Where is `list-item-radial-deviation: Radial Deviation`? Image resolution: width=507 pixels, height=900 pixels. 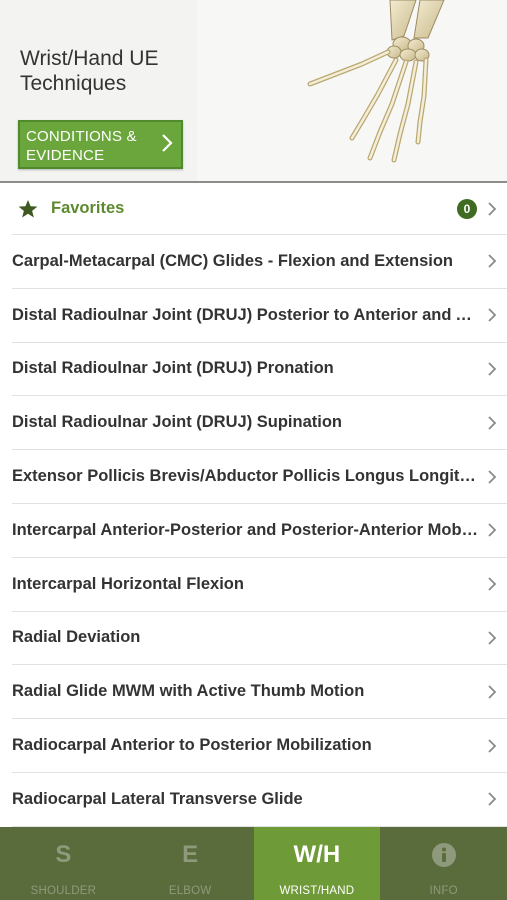 list-item-radial-deviation: Radial Deviation is located at coordinates (259, 639).